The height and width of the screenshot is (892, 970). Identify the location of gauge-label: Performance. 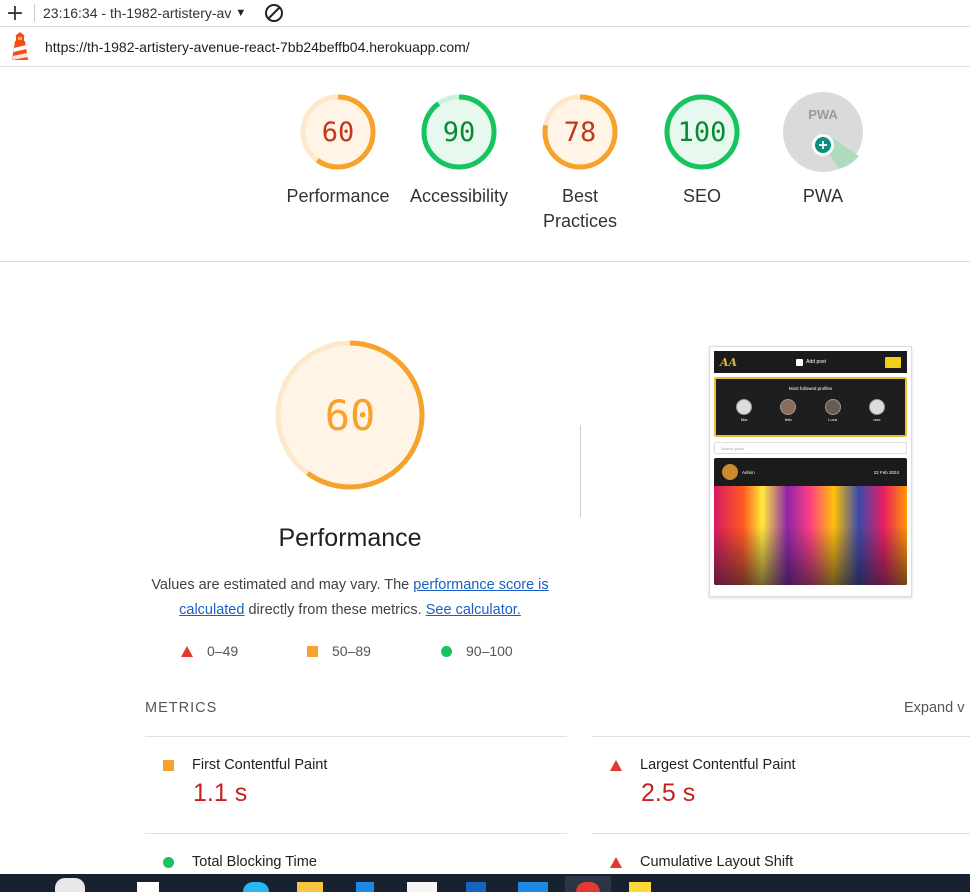
(338, 196).